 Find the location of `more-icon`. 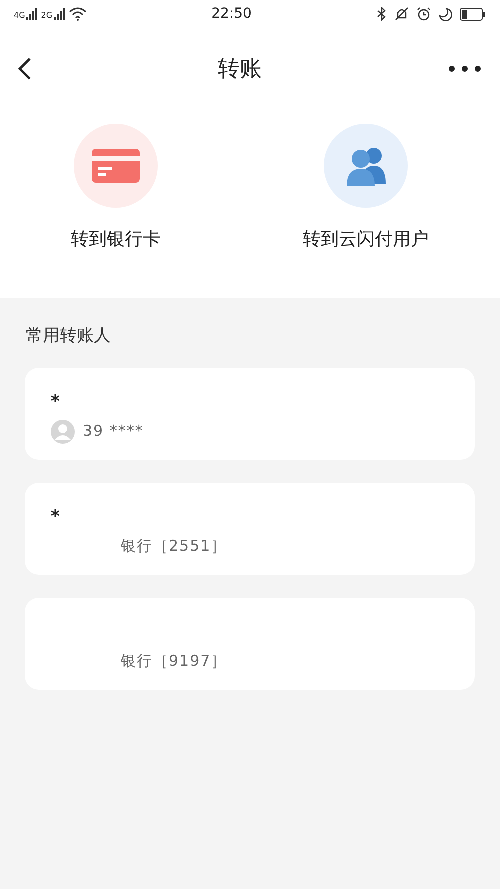

more-icon is located at coordinates (465, 69).